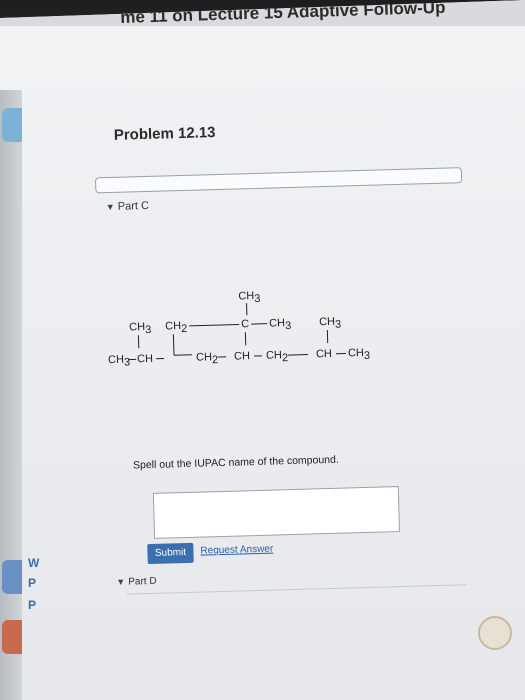 This screenshot has height=700, width=525. What do you see at coordinates (170, 553) in the screenshot?
I see `submit-button: Submit` at bounding box center [170, 553].